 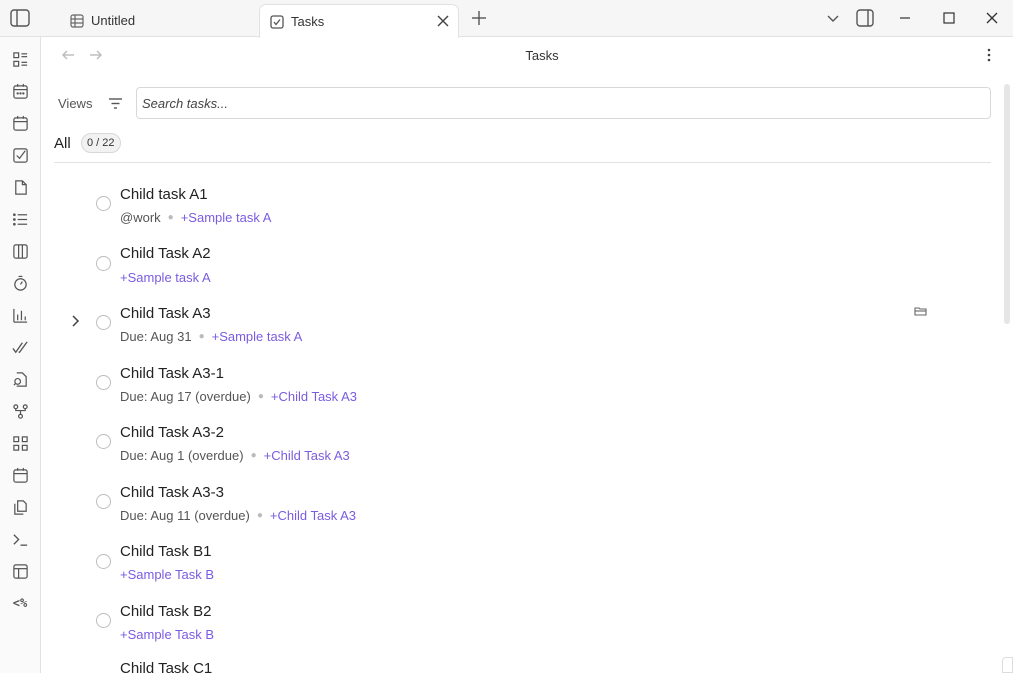 I want to click on tab-label: Untitled, so click(x=113, y=20).